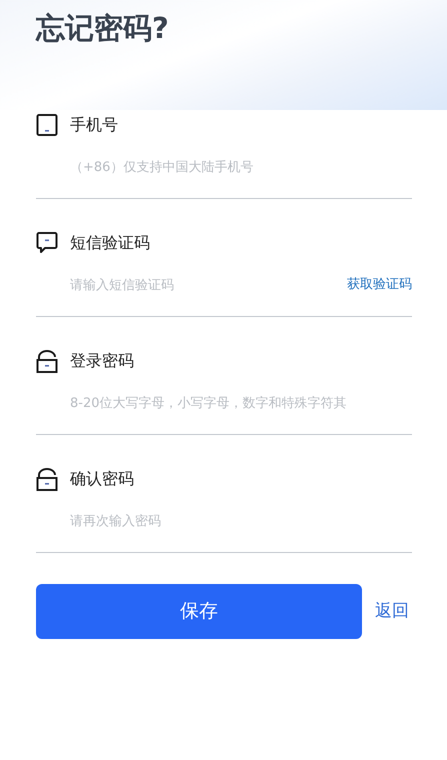  I want to click on input-field: 请输入短信验证码, so click(204, 285).